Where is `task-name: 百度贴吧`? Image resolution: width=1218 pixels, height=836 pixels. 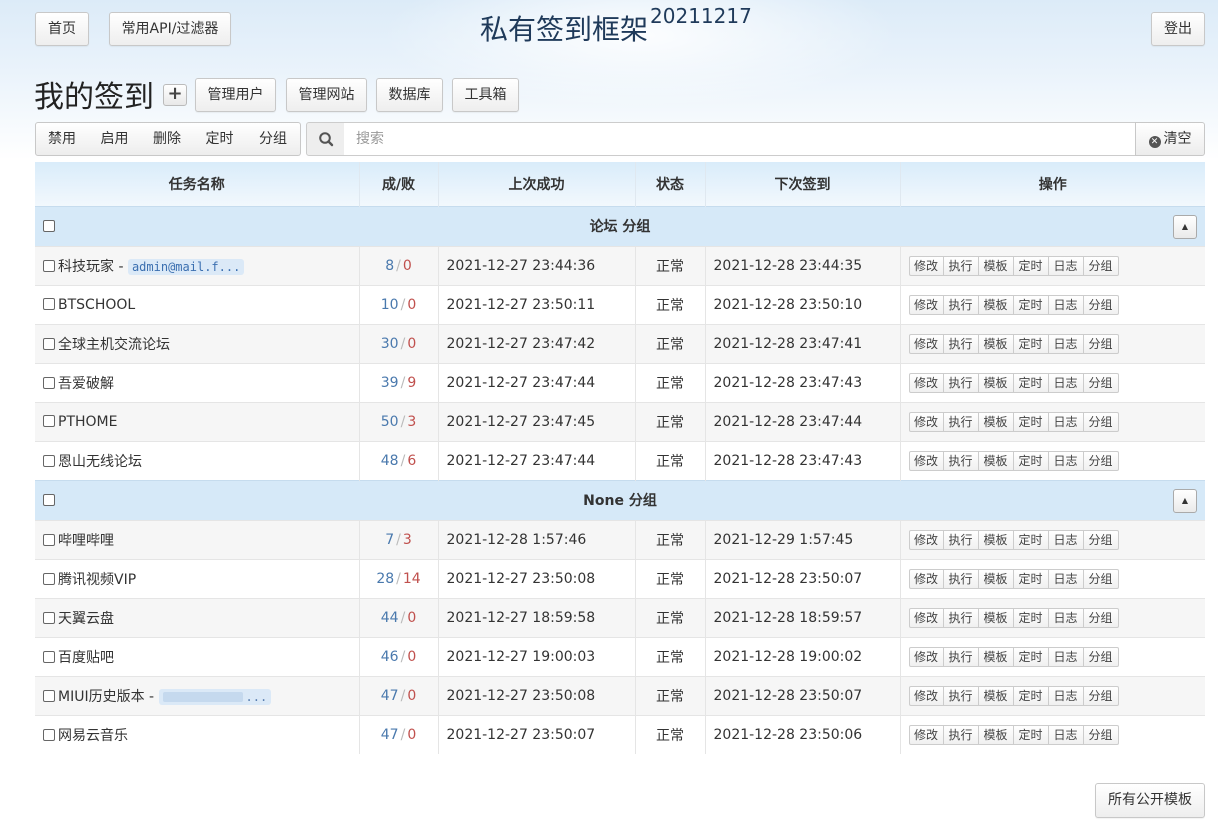
task-name: 百度贴吧 is located at coordinates (86, 658).